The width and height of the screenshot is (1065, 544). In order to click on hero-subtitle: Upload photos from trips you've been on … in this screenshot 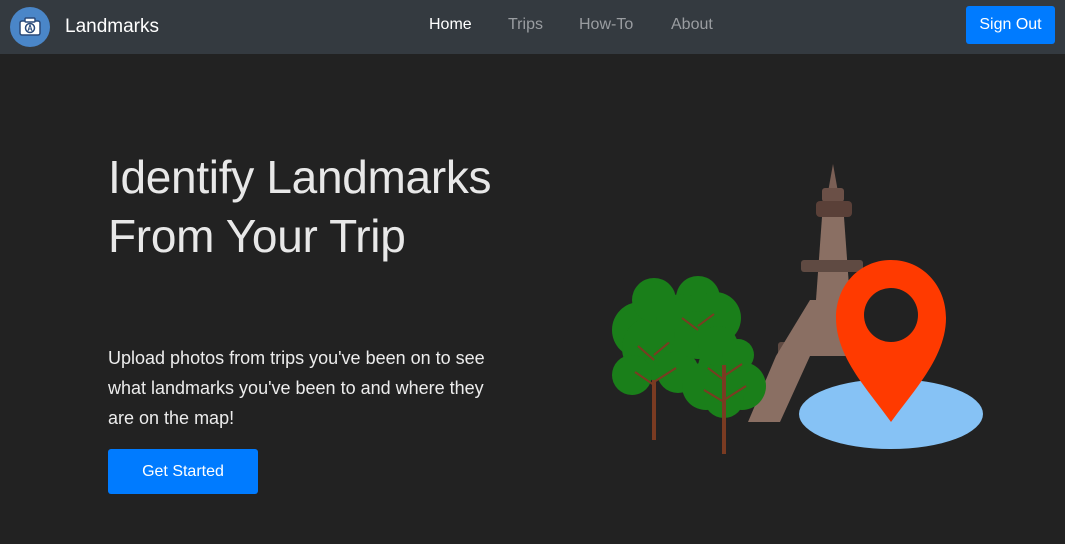, I will do `click(296, 388)`.